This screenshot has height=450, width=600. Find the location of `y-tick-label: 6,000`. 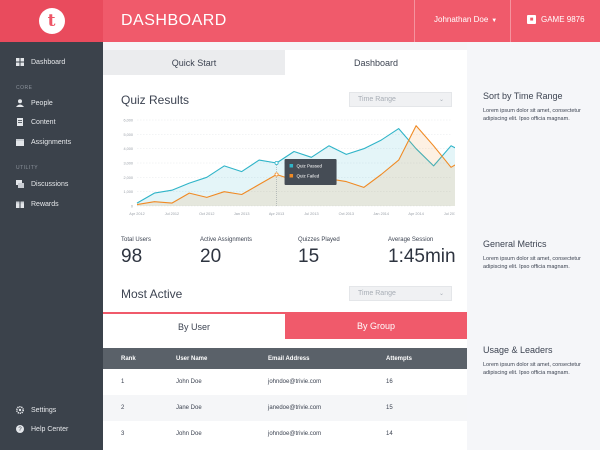

y-tick-label: 6,000 is located at coordinates (128, 121).